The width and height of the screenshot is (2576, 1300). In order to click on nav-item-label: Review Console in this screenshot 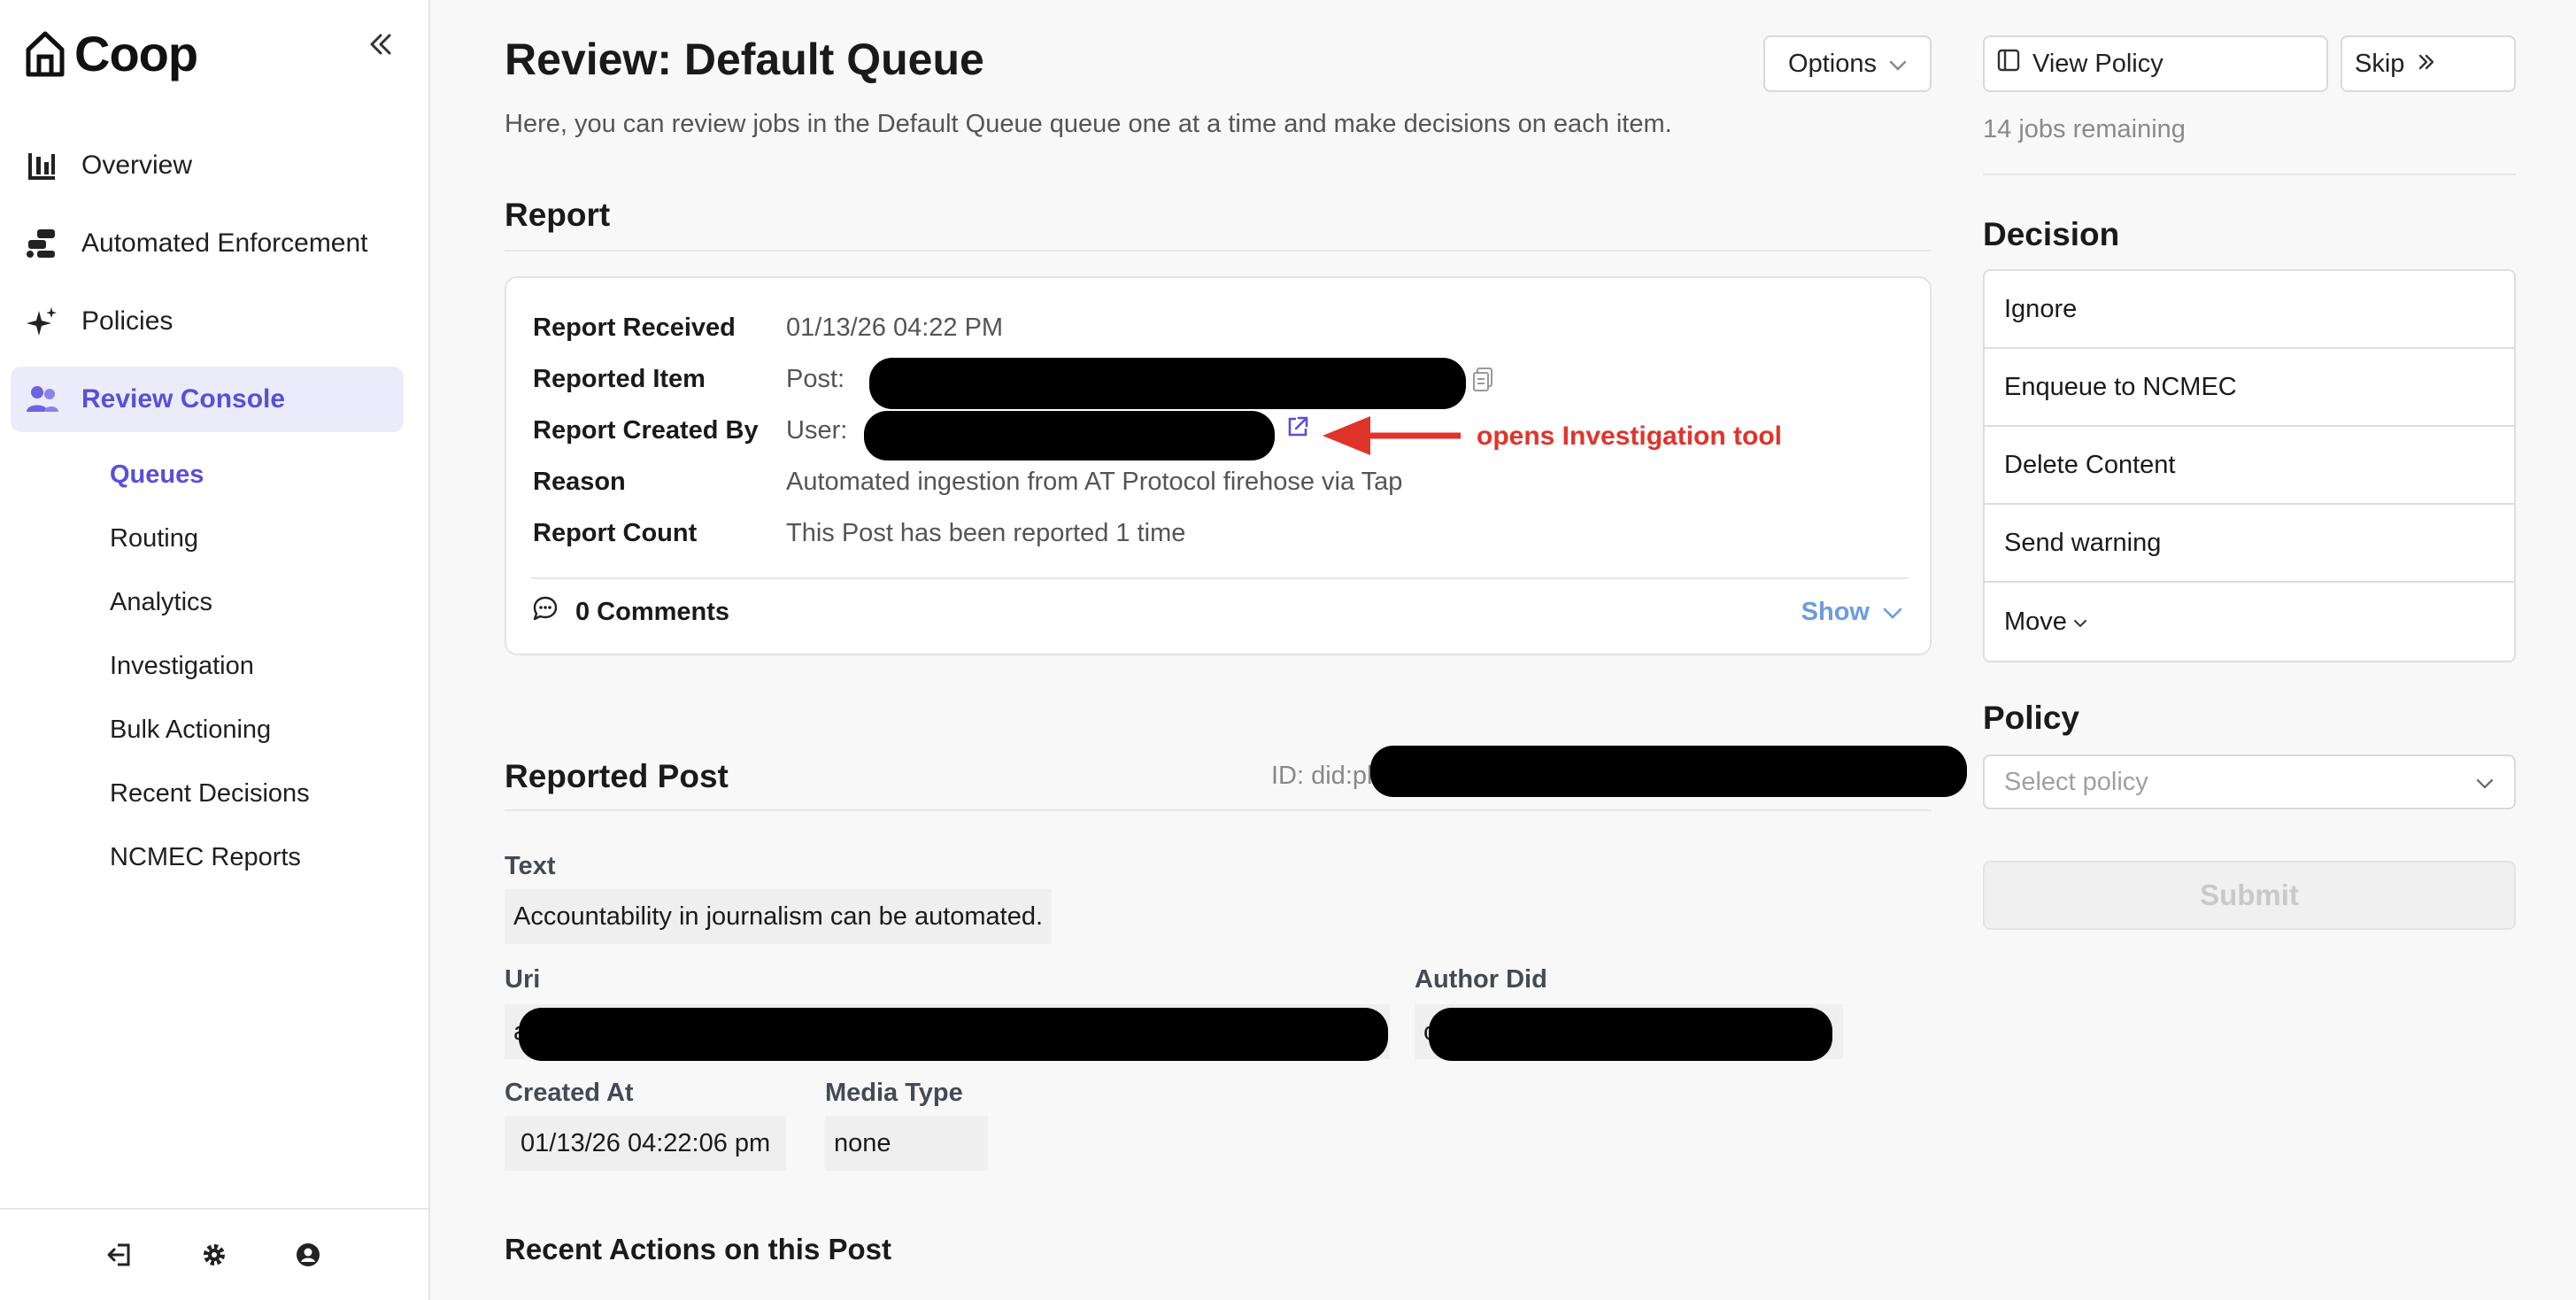, I will do `click(183, 399)`.